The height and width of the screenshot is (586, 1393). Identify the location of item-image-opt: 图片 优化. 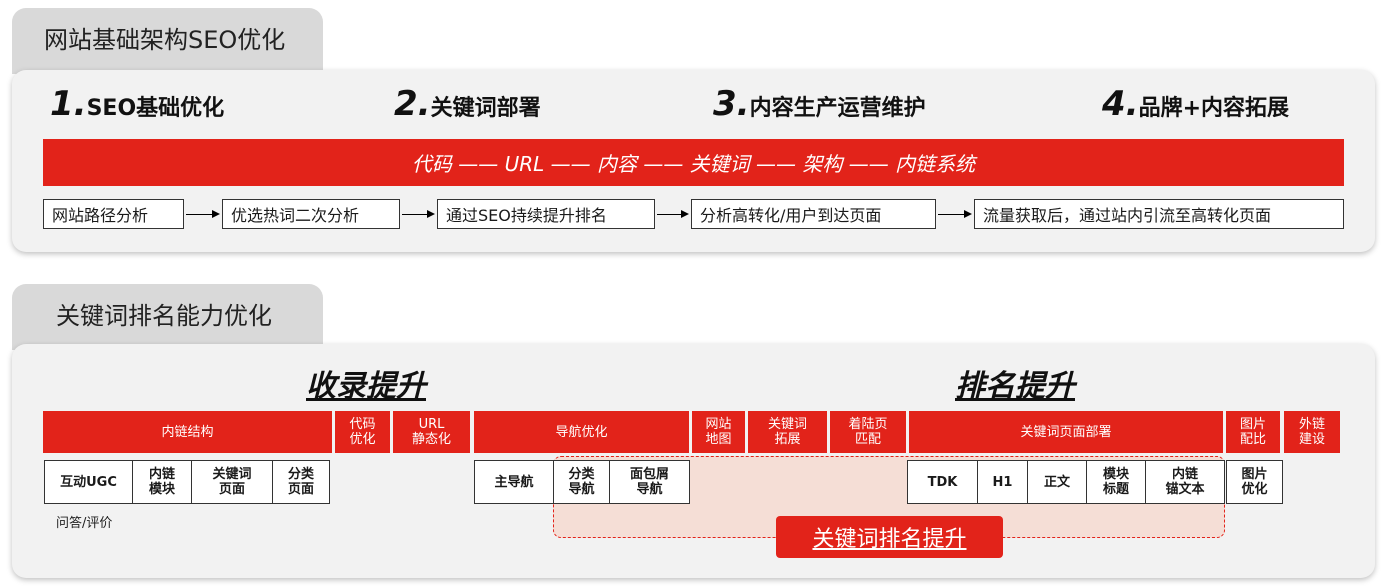
(1254, 482).